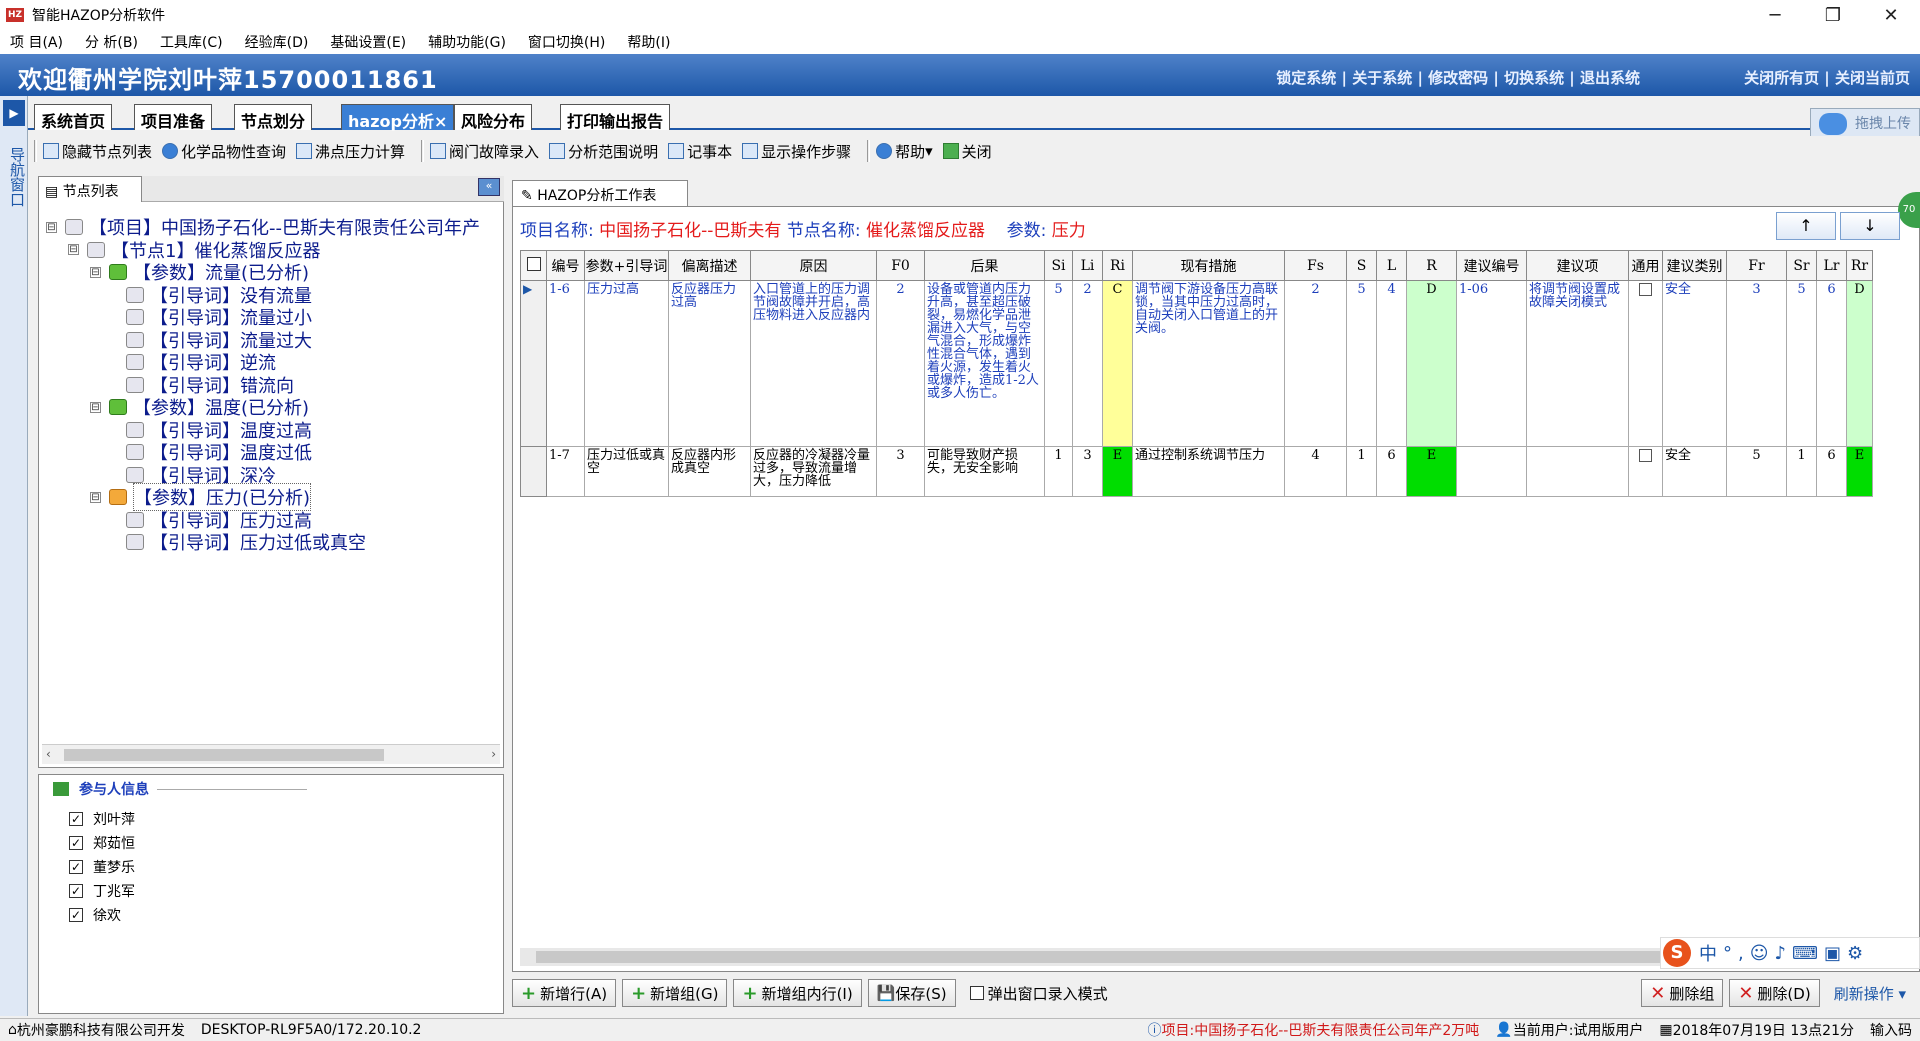  I want to click on cell-id: 1-7, so click(565, 471).